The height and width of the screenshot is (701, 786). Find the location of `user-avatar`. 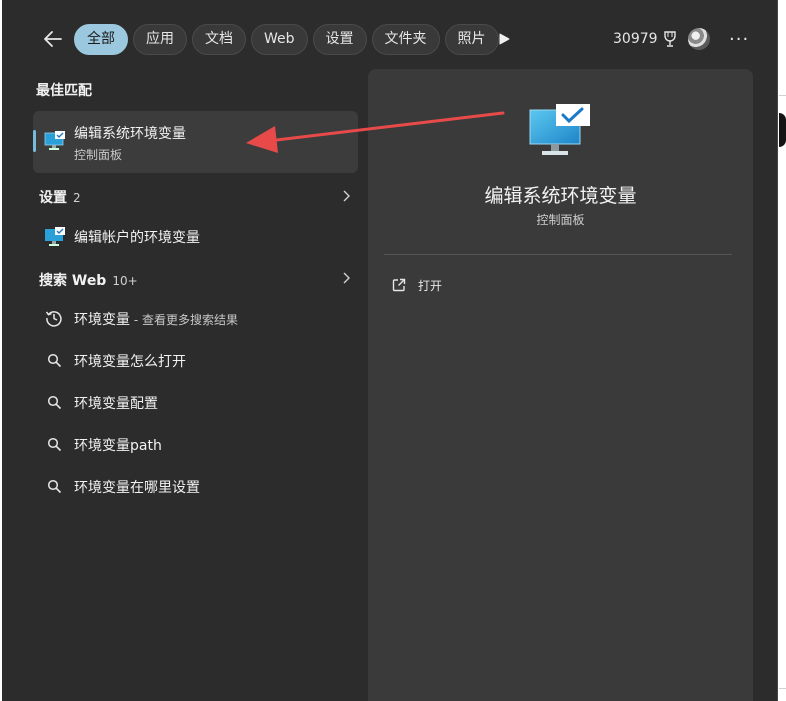

user-avatar is located at coordinates (699, 39).